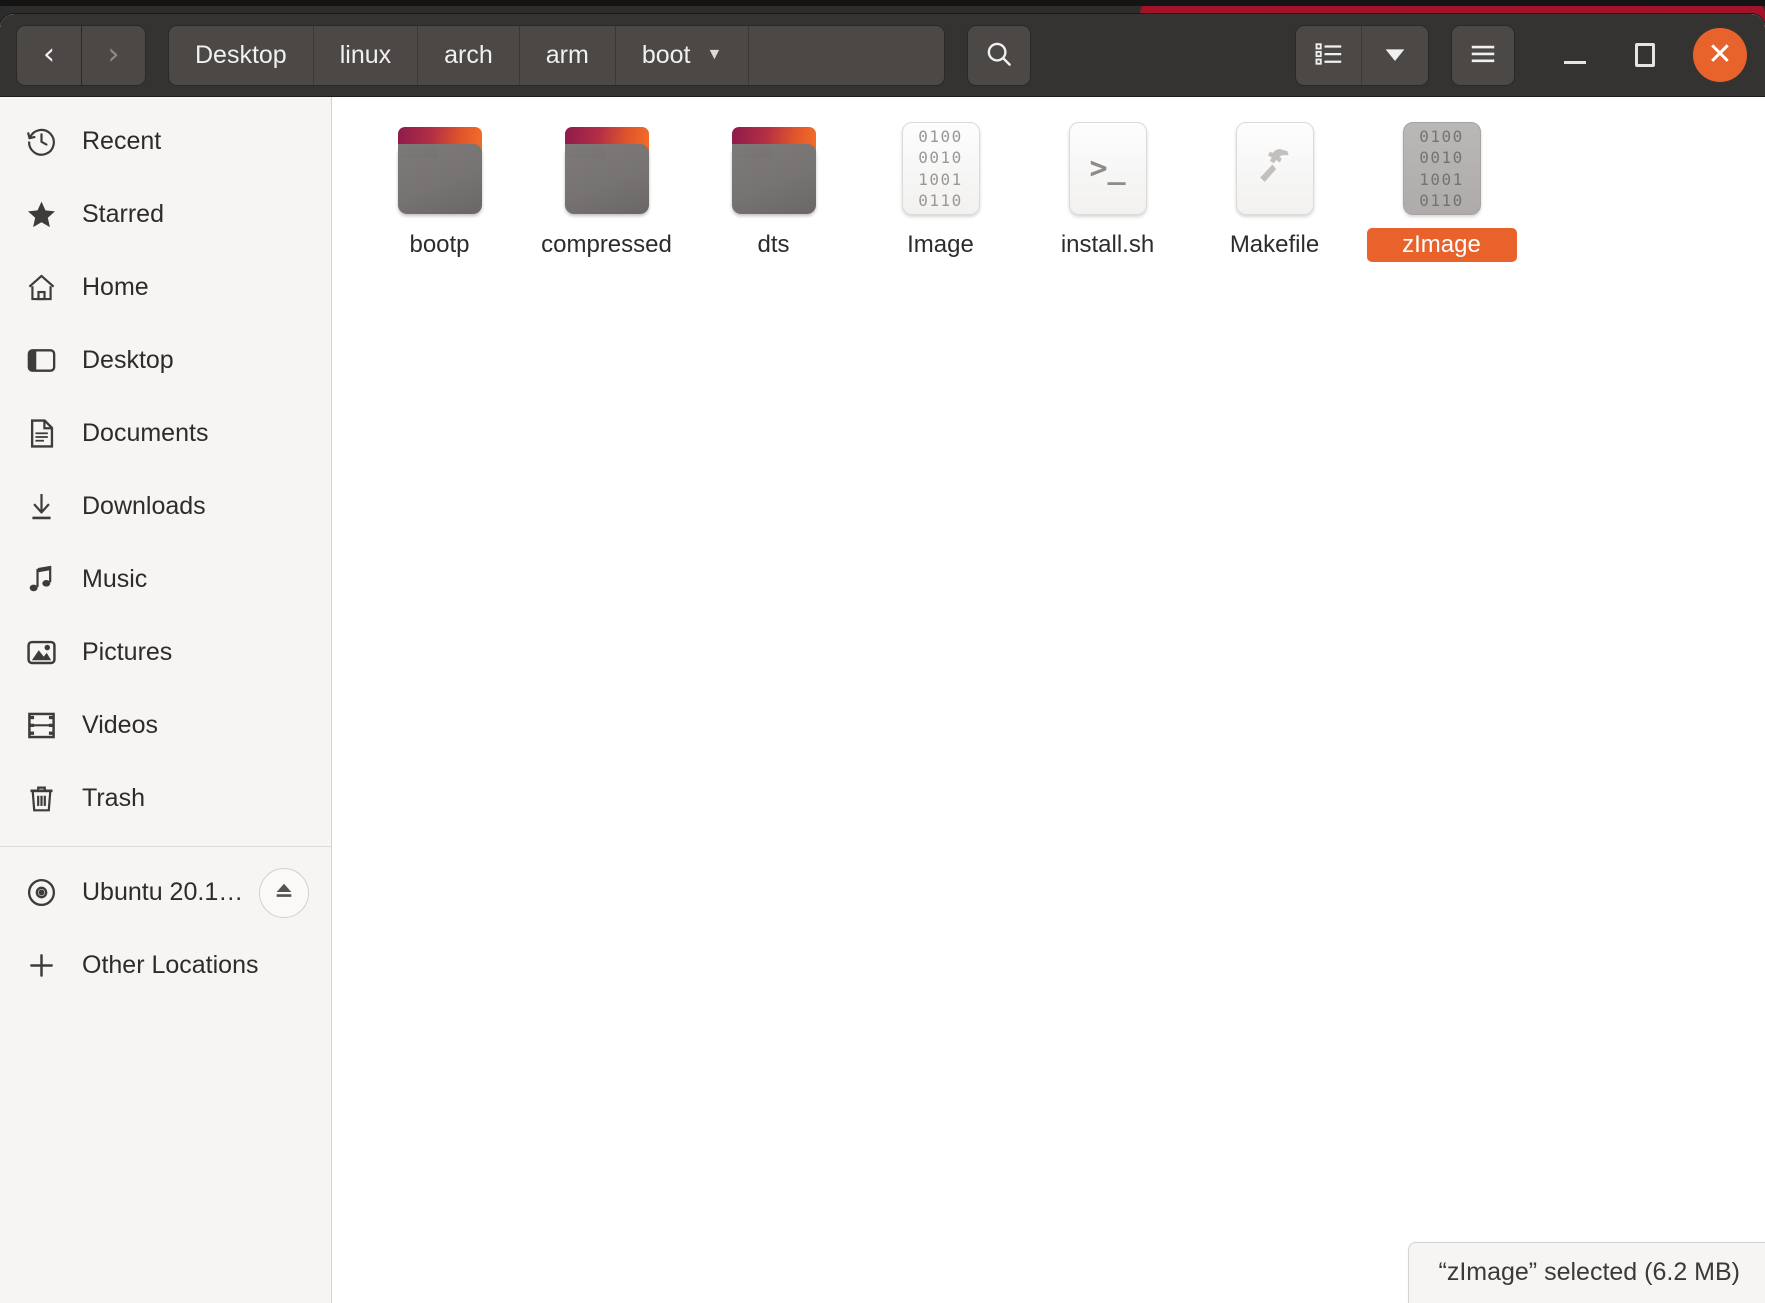  What do you see at coordinates (1107, 244) in the screenshot?
I see `file-label: install.sh` at bounding box center [1107, 244].